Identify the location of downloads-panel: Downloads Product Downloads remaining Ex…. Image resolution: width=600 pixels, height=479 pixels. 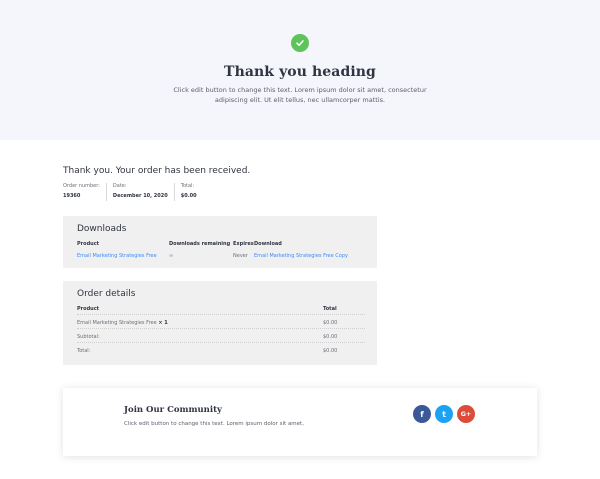
(220, 242).